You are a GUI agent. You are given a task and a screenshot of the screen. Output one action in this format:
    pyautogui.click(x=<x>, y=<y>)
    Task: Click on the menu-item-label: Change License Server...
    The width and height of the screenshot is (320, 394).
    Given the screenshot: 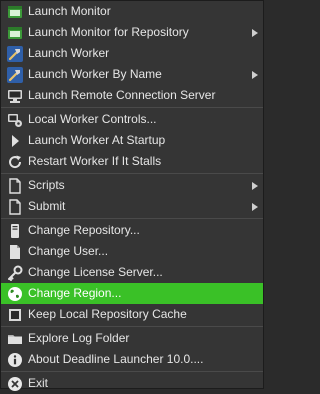 What is the action you would take?
    pyautogui.click(x=95, y=272)
    